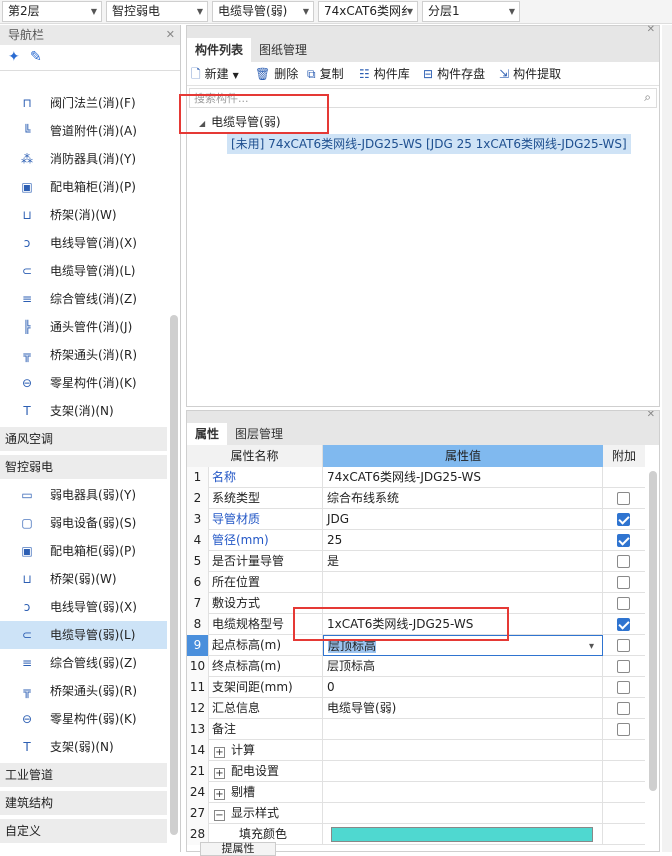  I want to click on nav-category: 工业管道, so click(83, 775).